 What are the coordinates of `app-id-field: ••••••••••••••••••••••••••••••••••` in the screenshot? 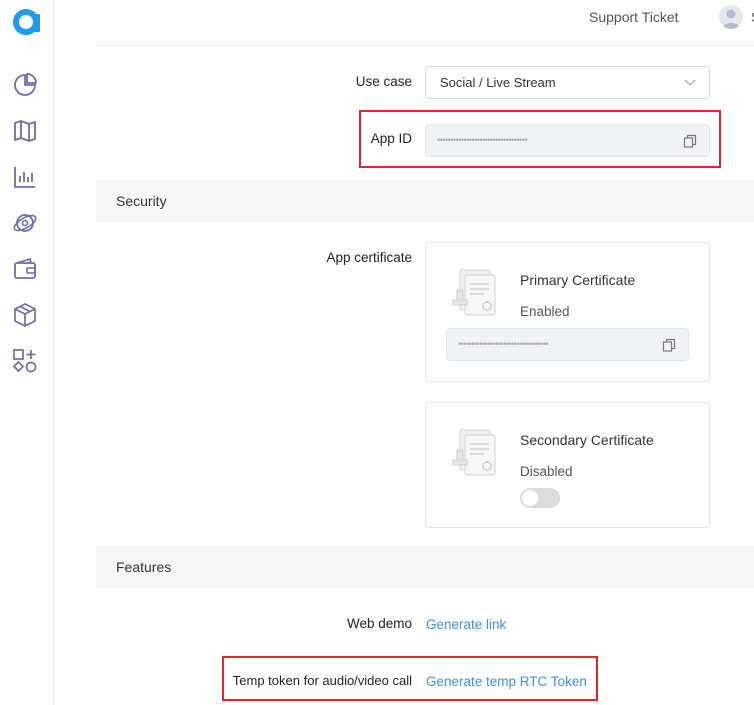 It's located at (567, 140).